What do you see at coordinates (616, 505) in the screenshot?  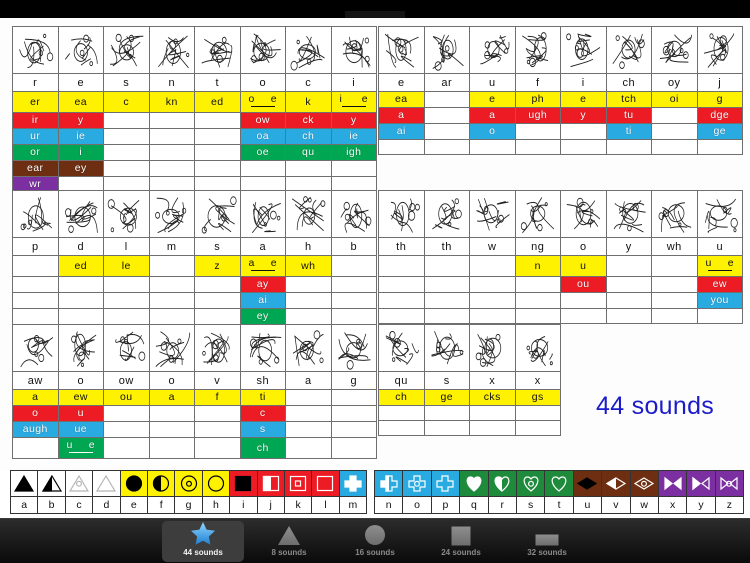 I see `legend-letter: v` at bounding box center [616, 505].